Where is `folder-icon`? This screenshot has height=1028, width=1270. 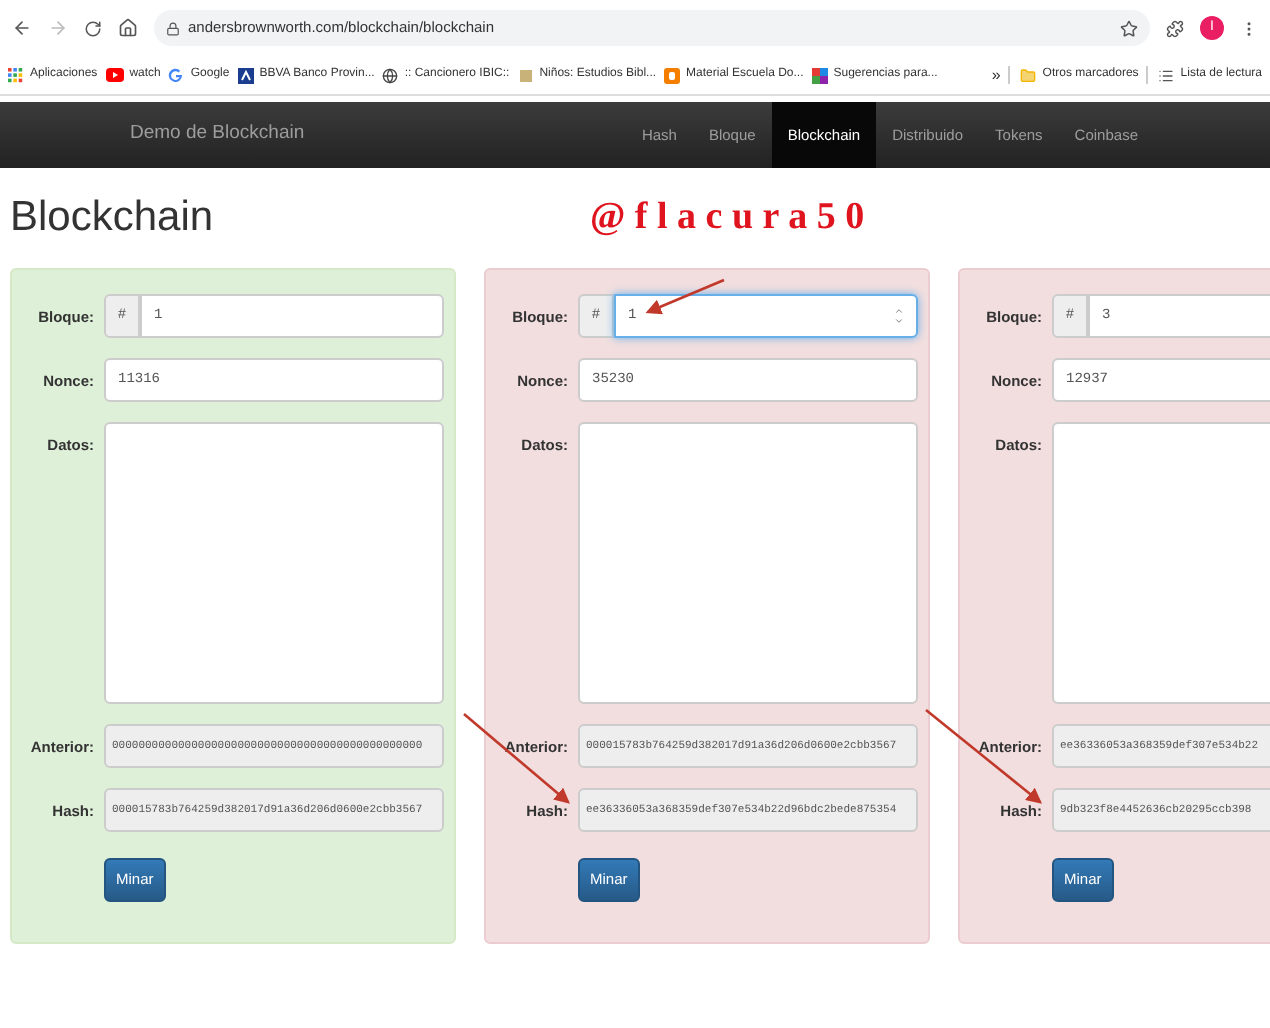
folder-icon is located at coordinates (1028, 75).